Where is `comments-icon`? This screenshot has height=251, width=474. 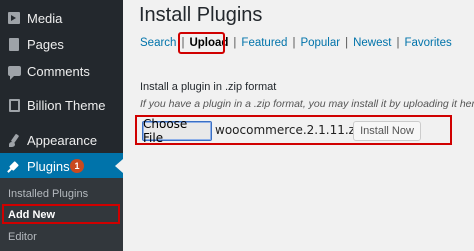
comments-icon is located at coordinates (14, 72).